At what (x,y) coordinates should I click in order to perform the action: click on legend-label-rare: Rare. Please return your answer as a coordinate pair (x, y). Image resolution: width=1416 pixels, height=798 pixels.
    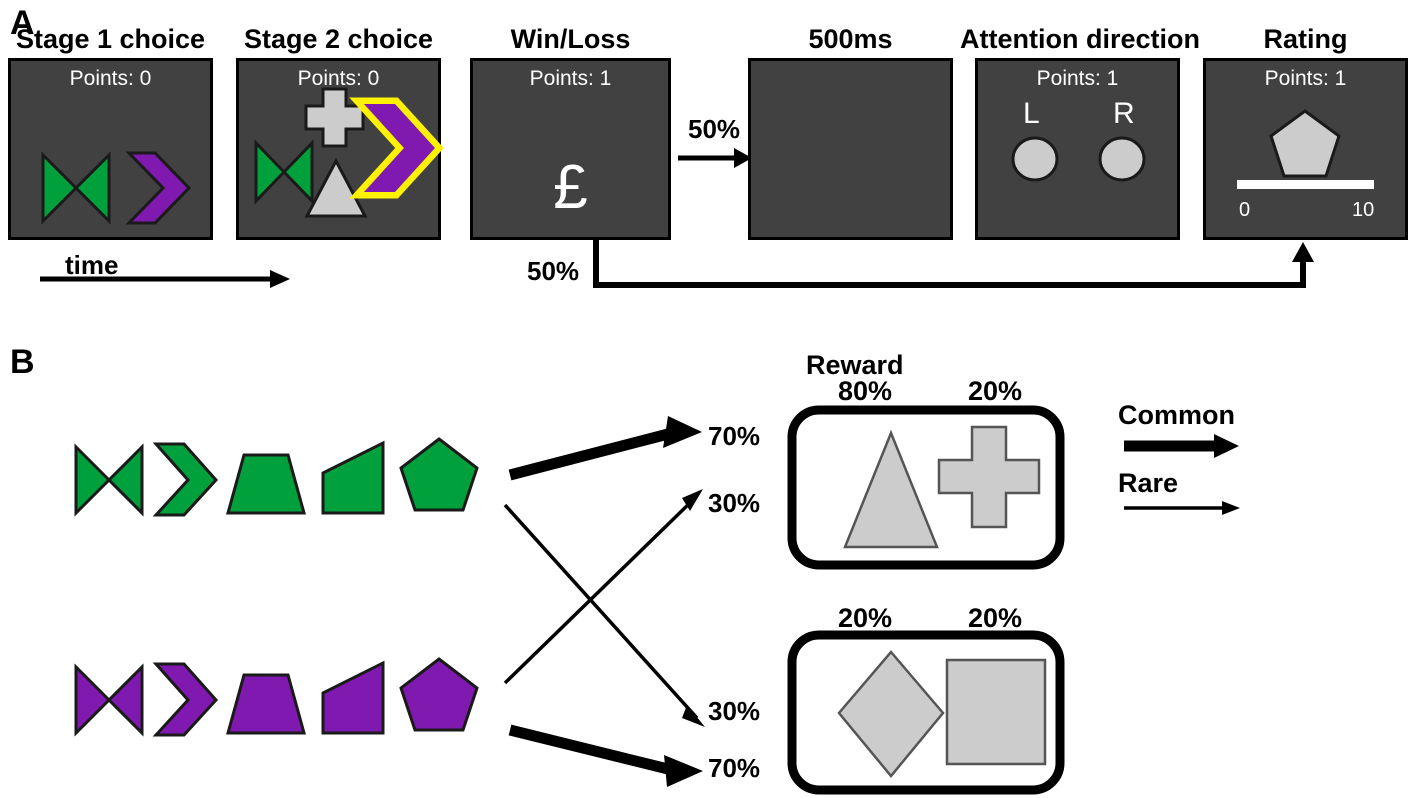
    Looking at the image, I should click on (1148, 483).